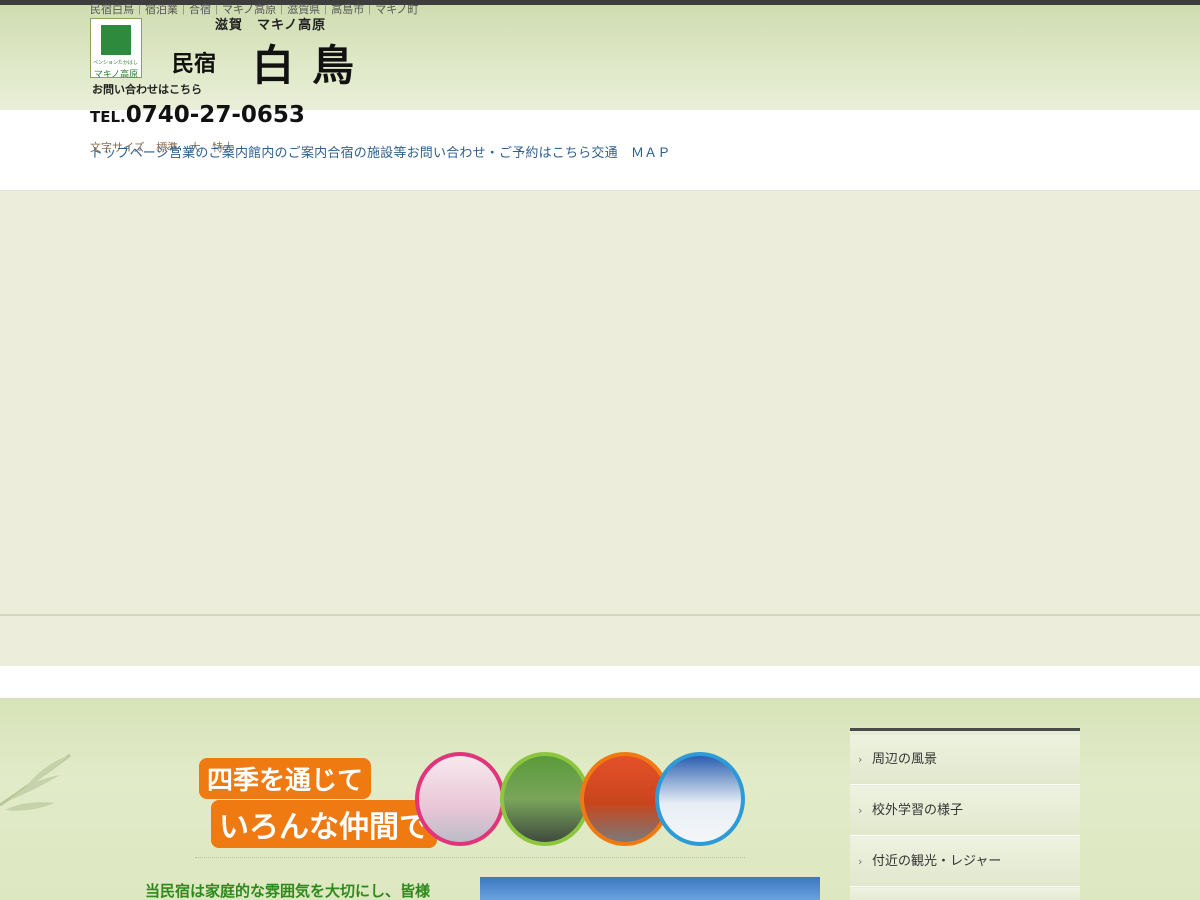  I want to click on sidebar-item-sightseeing: › 付近の観光・レジャー, so click(965, 862).